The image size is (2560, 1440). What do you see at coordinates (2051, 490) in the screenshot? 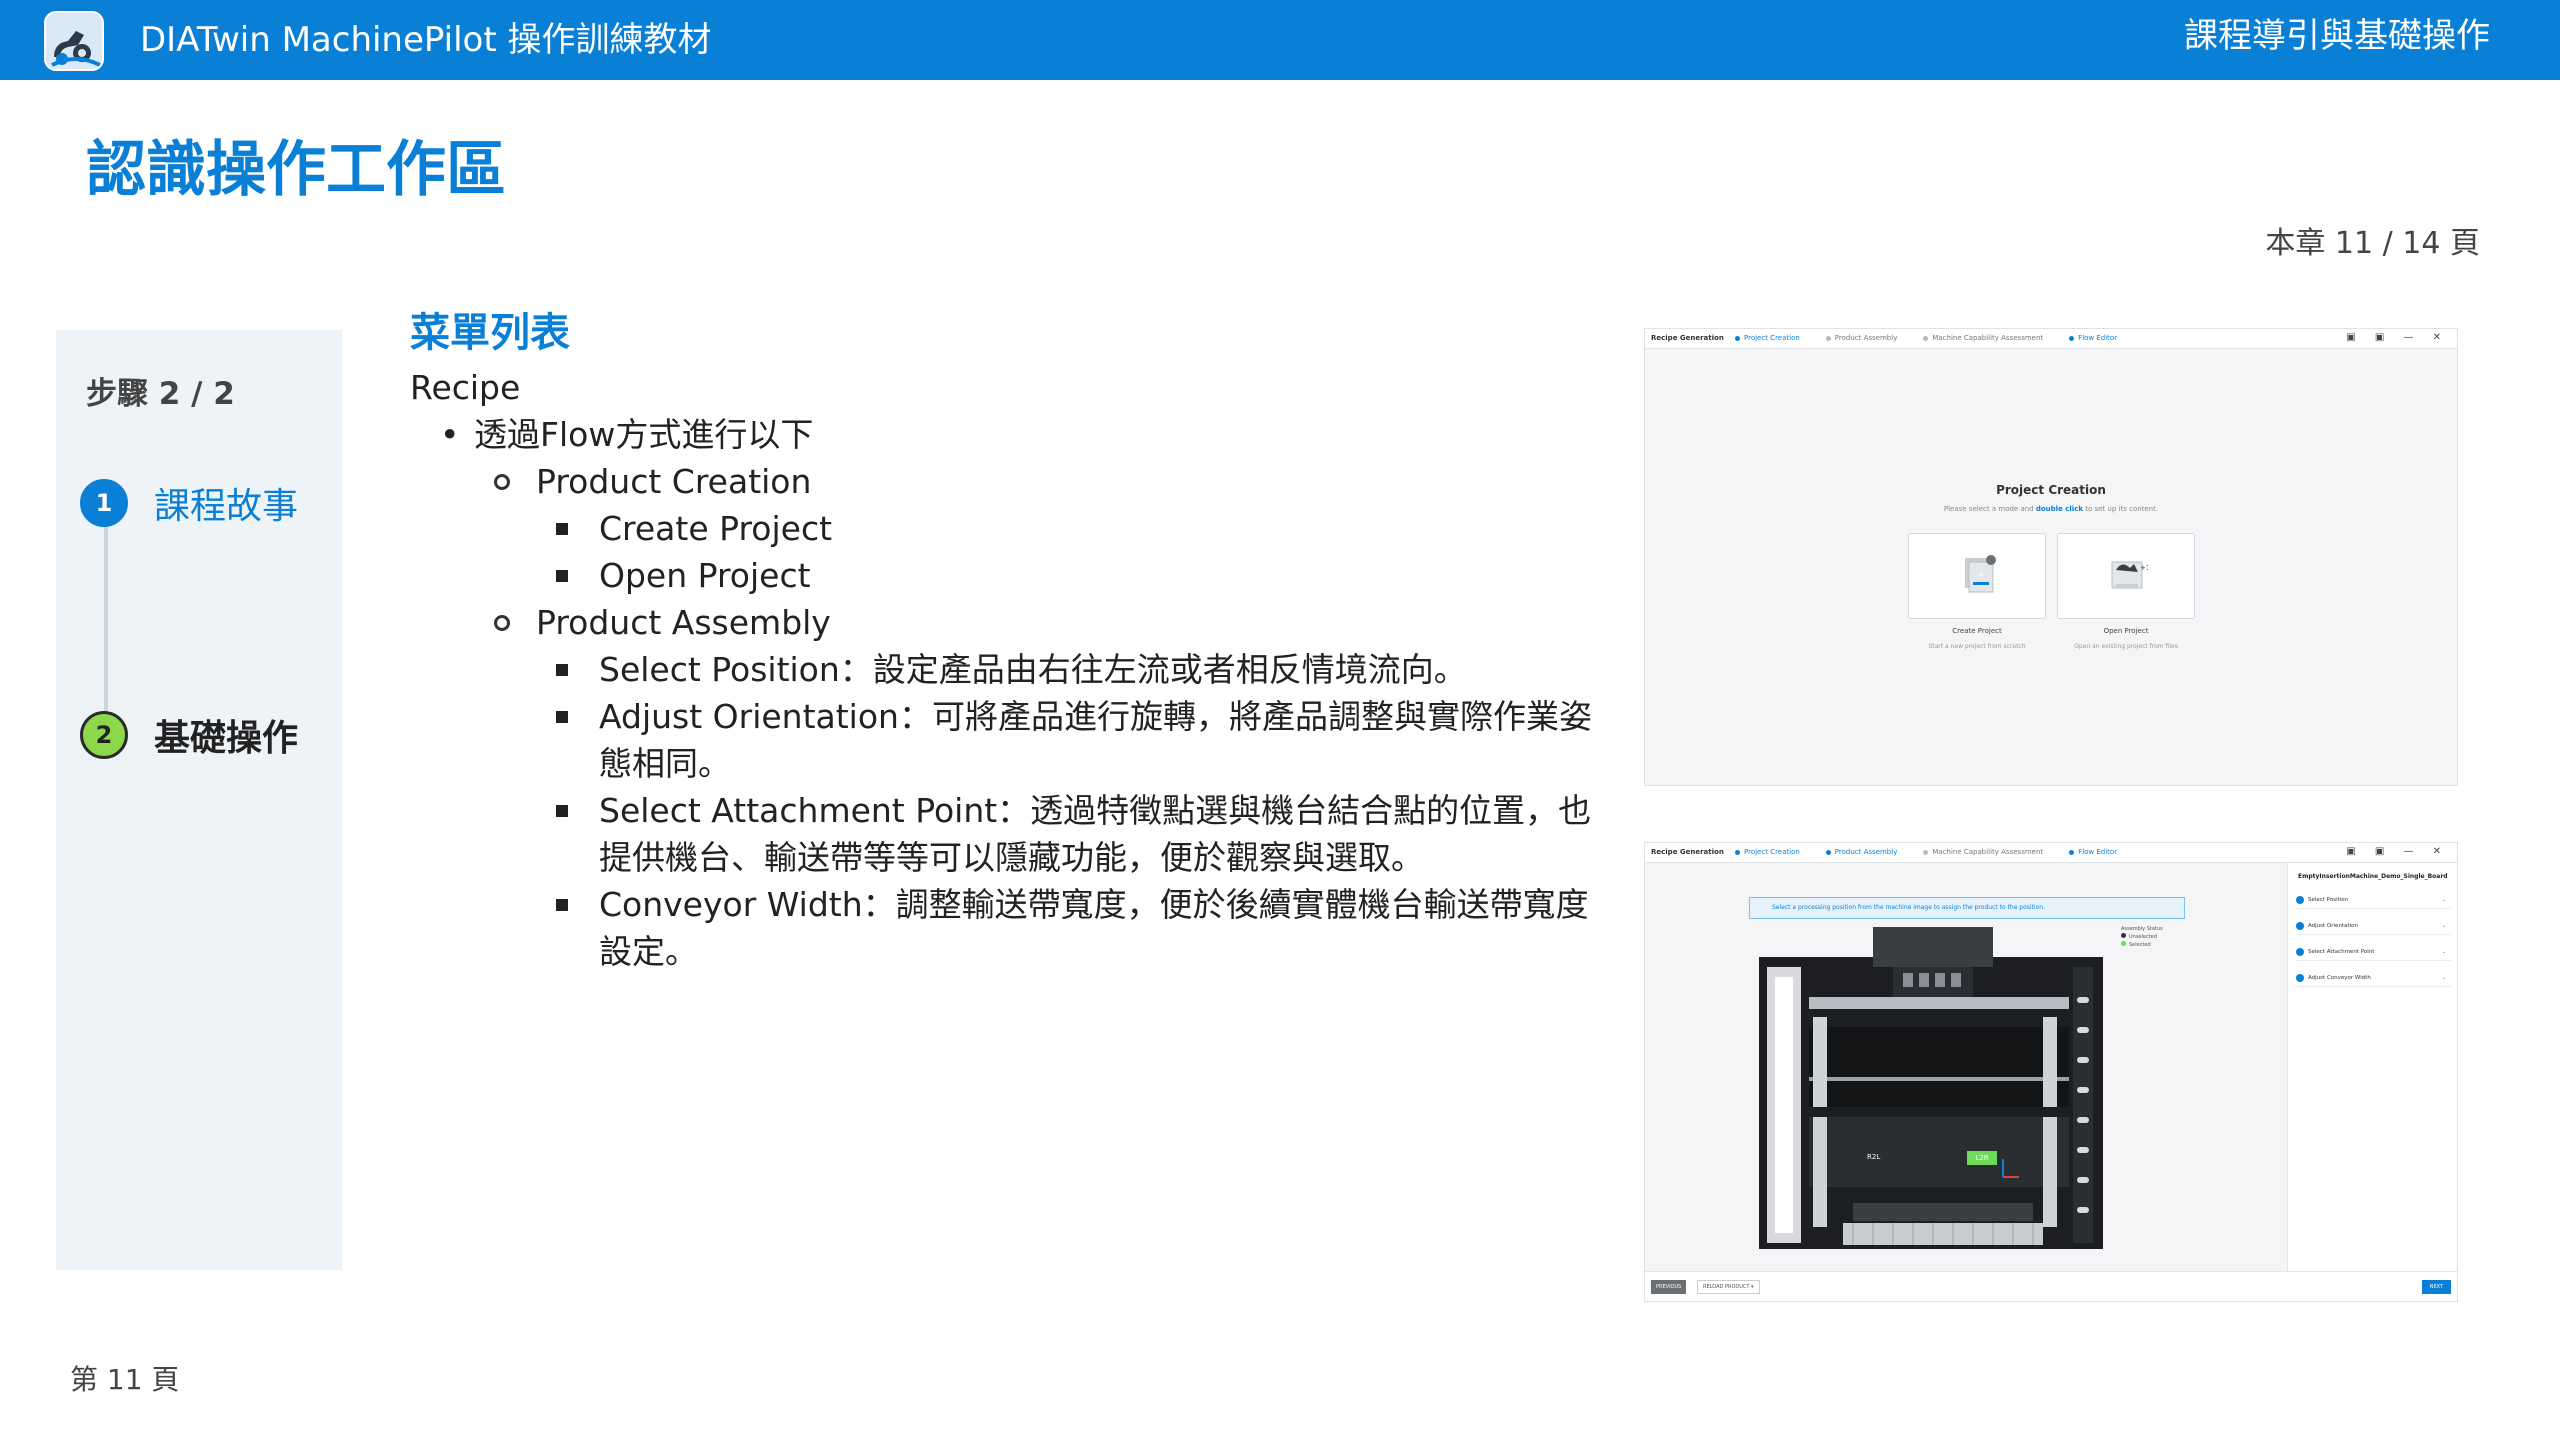
I see `mini-project-creation-title: Project Creation` at bounding box center [2051, 490].